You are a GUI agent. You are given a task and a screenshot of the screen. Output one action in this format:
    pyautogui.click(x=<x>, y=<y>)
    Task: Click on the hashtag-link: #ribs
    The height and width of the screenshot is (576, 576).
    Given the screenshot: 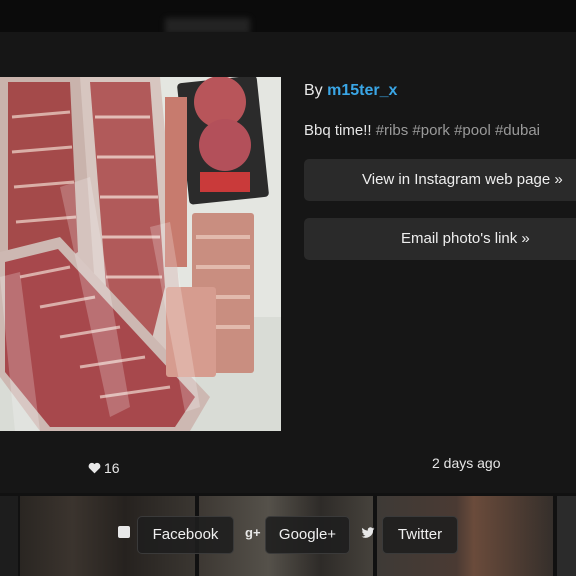 What is the action you would take?
    pyautogui.click(x=392, y=130)
    